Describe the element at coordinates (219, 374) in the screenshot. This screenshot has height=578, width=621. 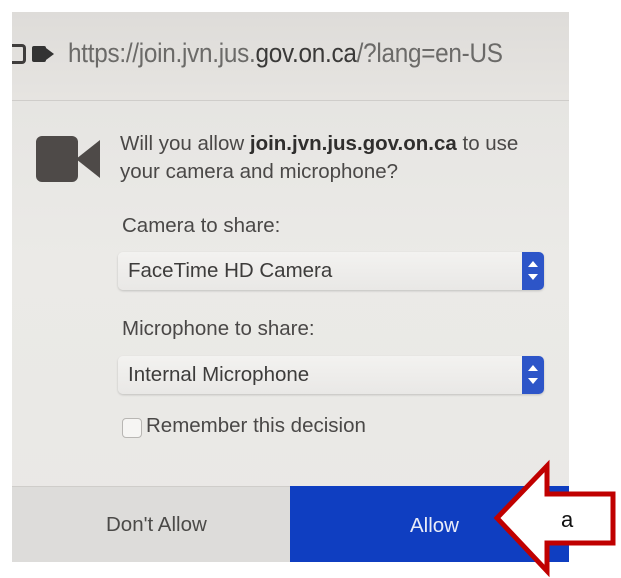
I see `microphone-select-value: Internal Microphone` at that location.